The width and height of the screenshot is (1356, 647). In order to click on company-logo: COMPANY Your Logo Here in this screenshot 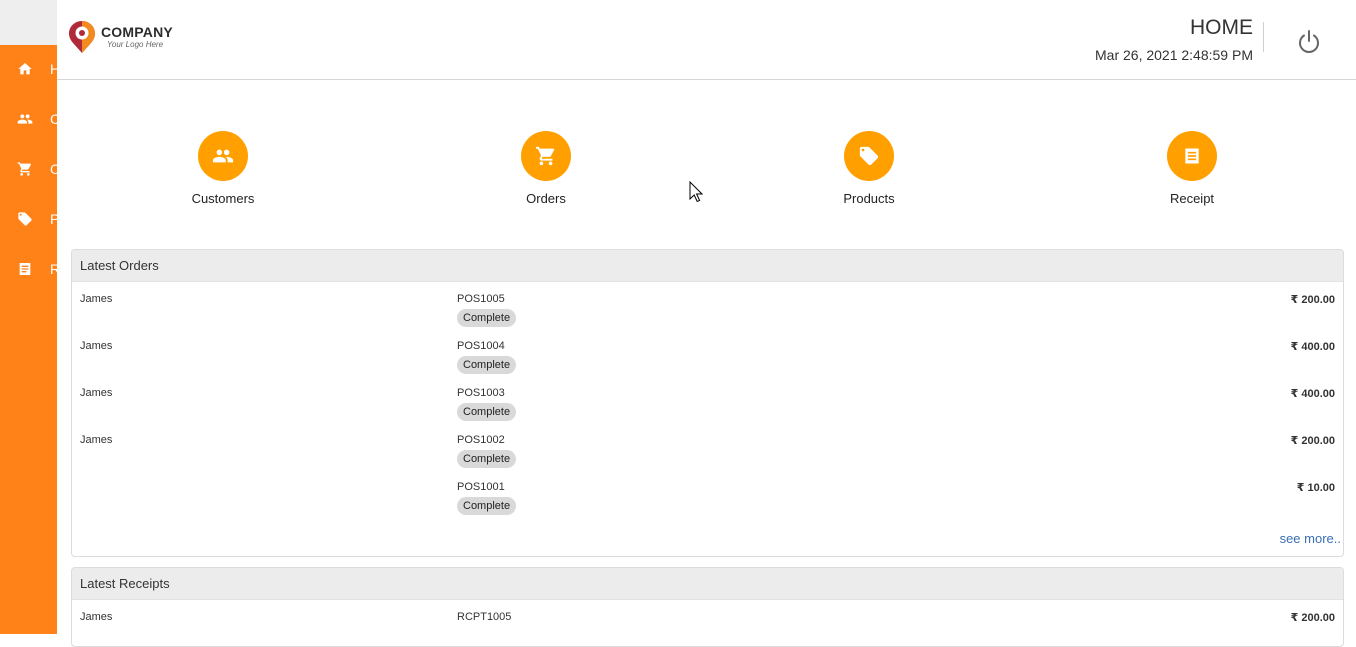, I will do `click(120, 37)`.